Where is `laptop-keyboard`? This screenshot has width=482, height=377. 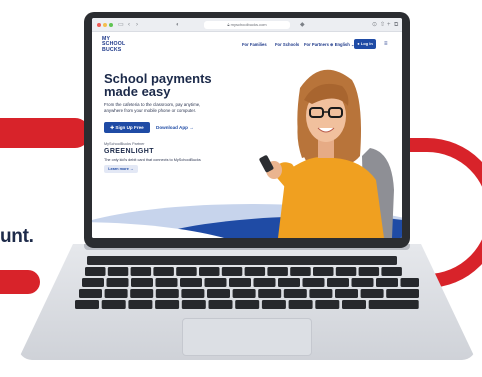 laptop-keyboard is located at coordinates (247, 282).